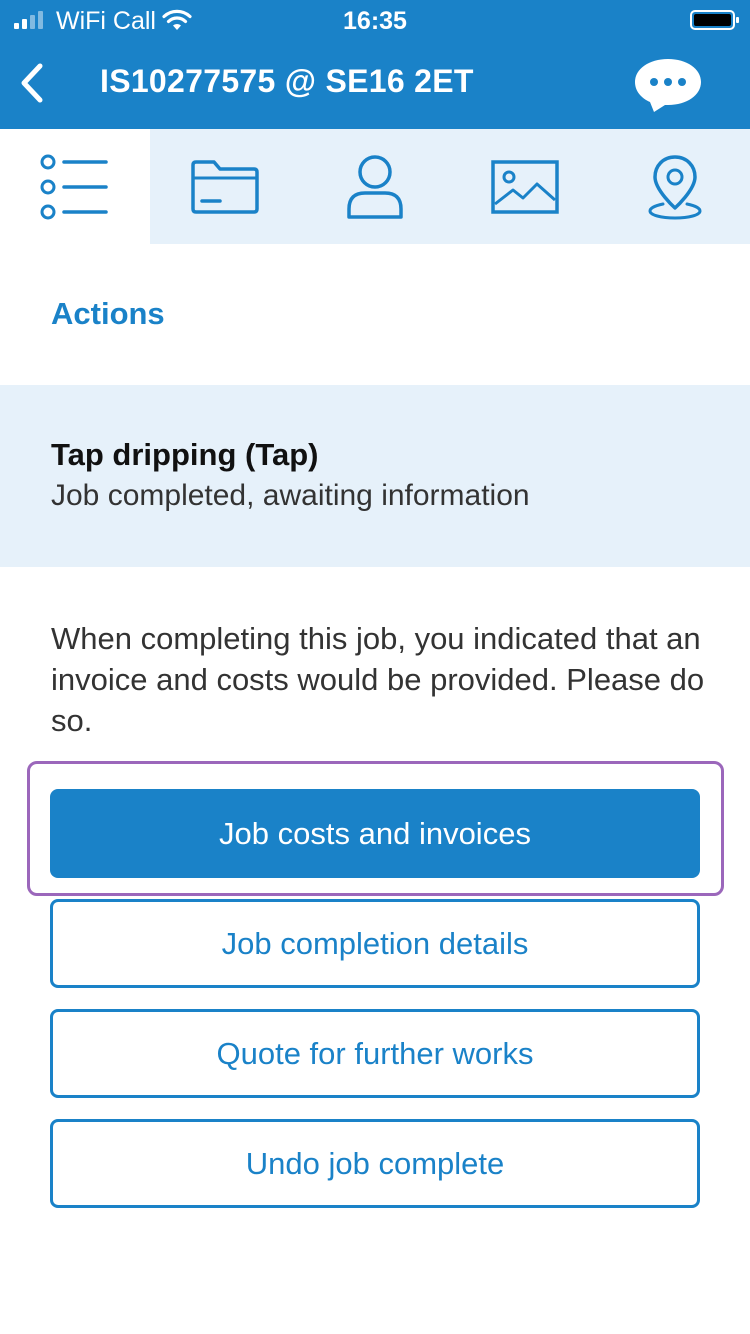 The height and width of the screenshot is (1334, 750). Describe the element at coordinates (714, 20) in the screenshot. I see `battery-icon` at that location.